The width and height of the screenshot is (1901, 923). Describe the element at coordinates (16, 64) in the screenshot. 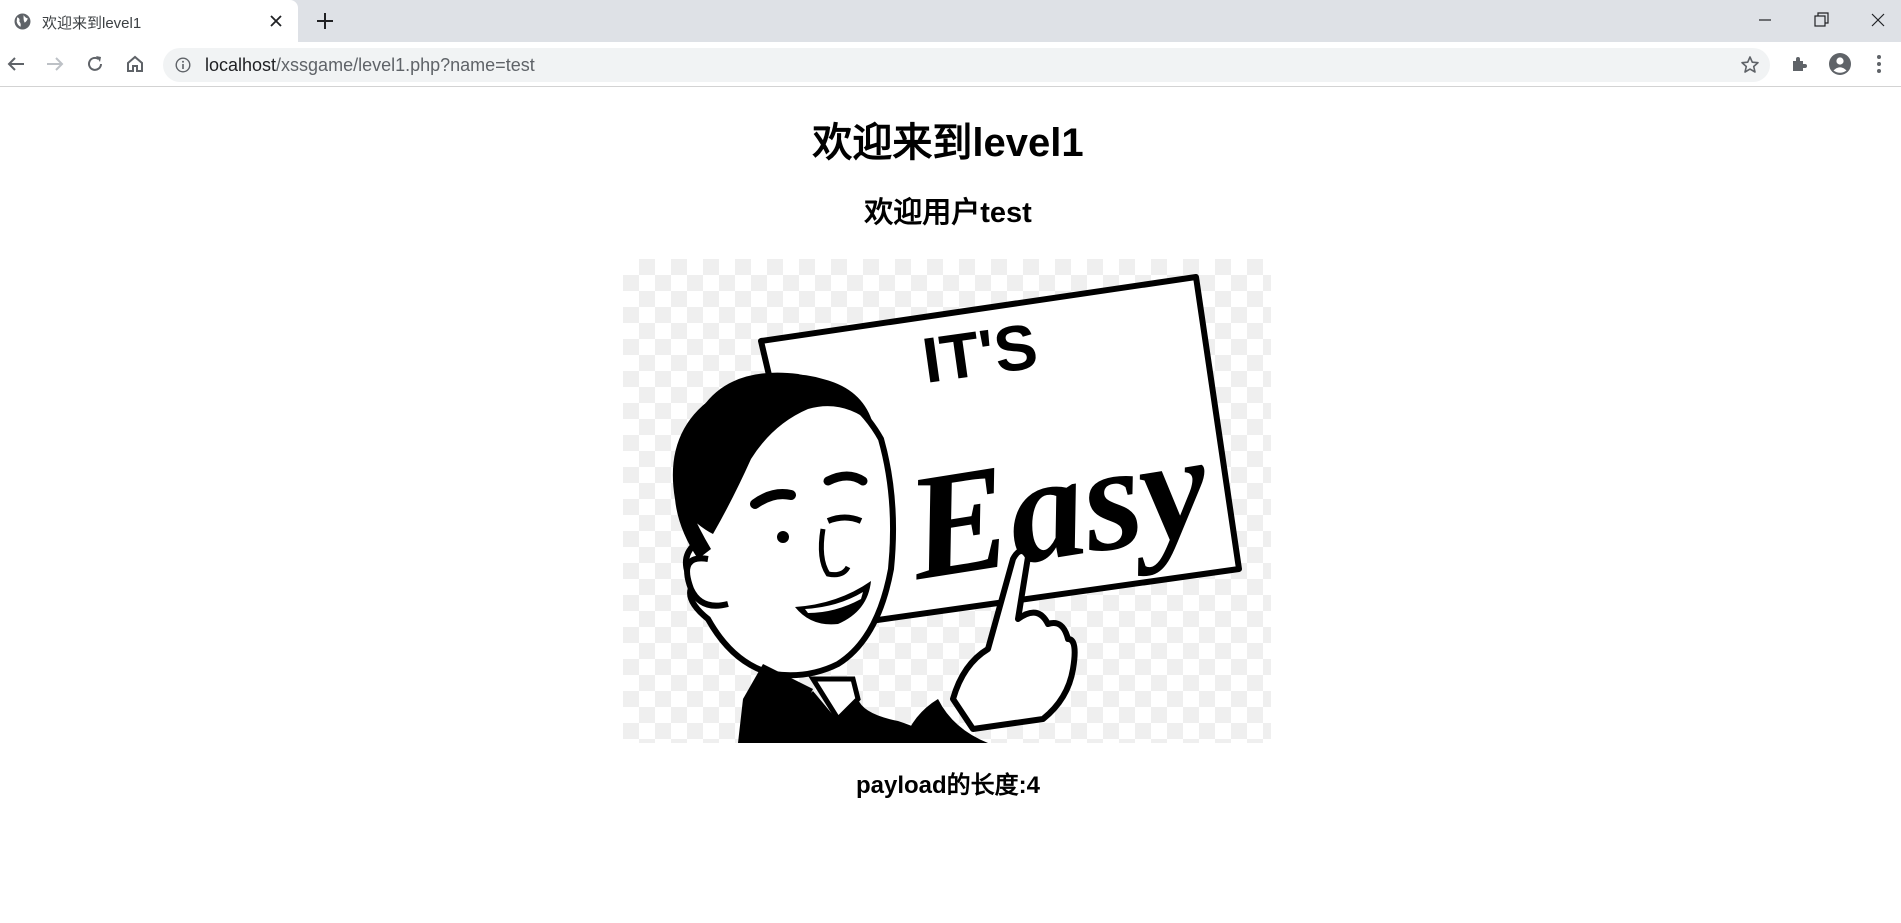

I see `back-arrow-icon` at that location.